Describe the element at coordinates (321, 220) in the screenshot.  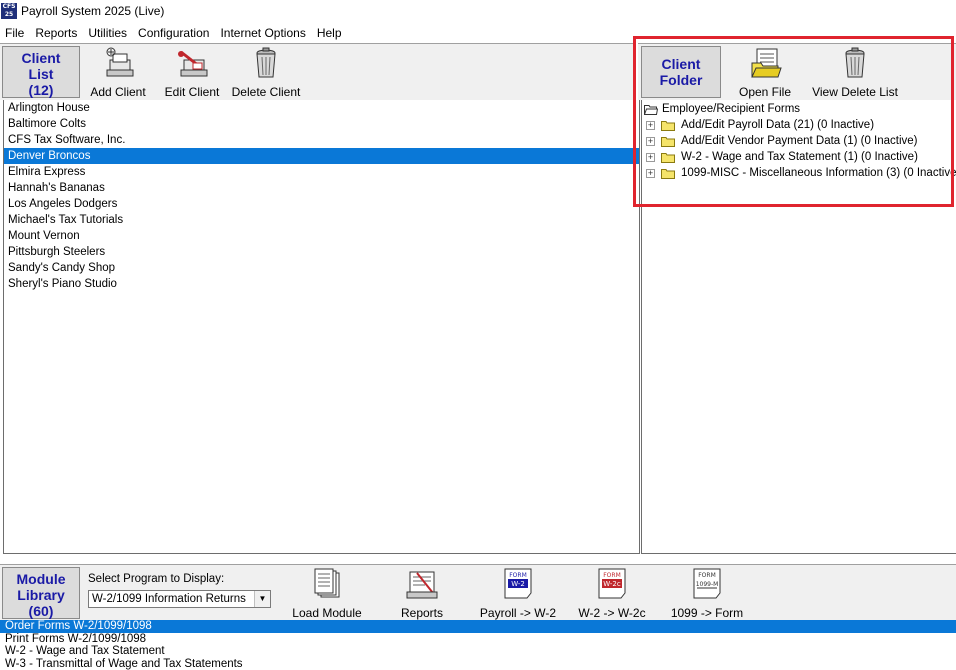
I see `client-item: Michael's Tax Tutorials` at that location.